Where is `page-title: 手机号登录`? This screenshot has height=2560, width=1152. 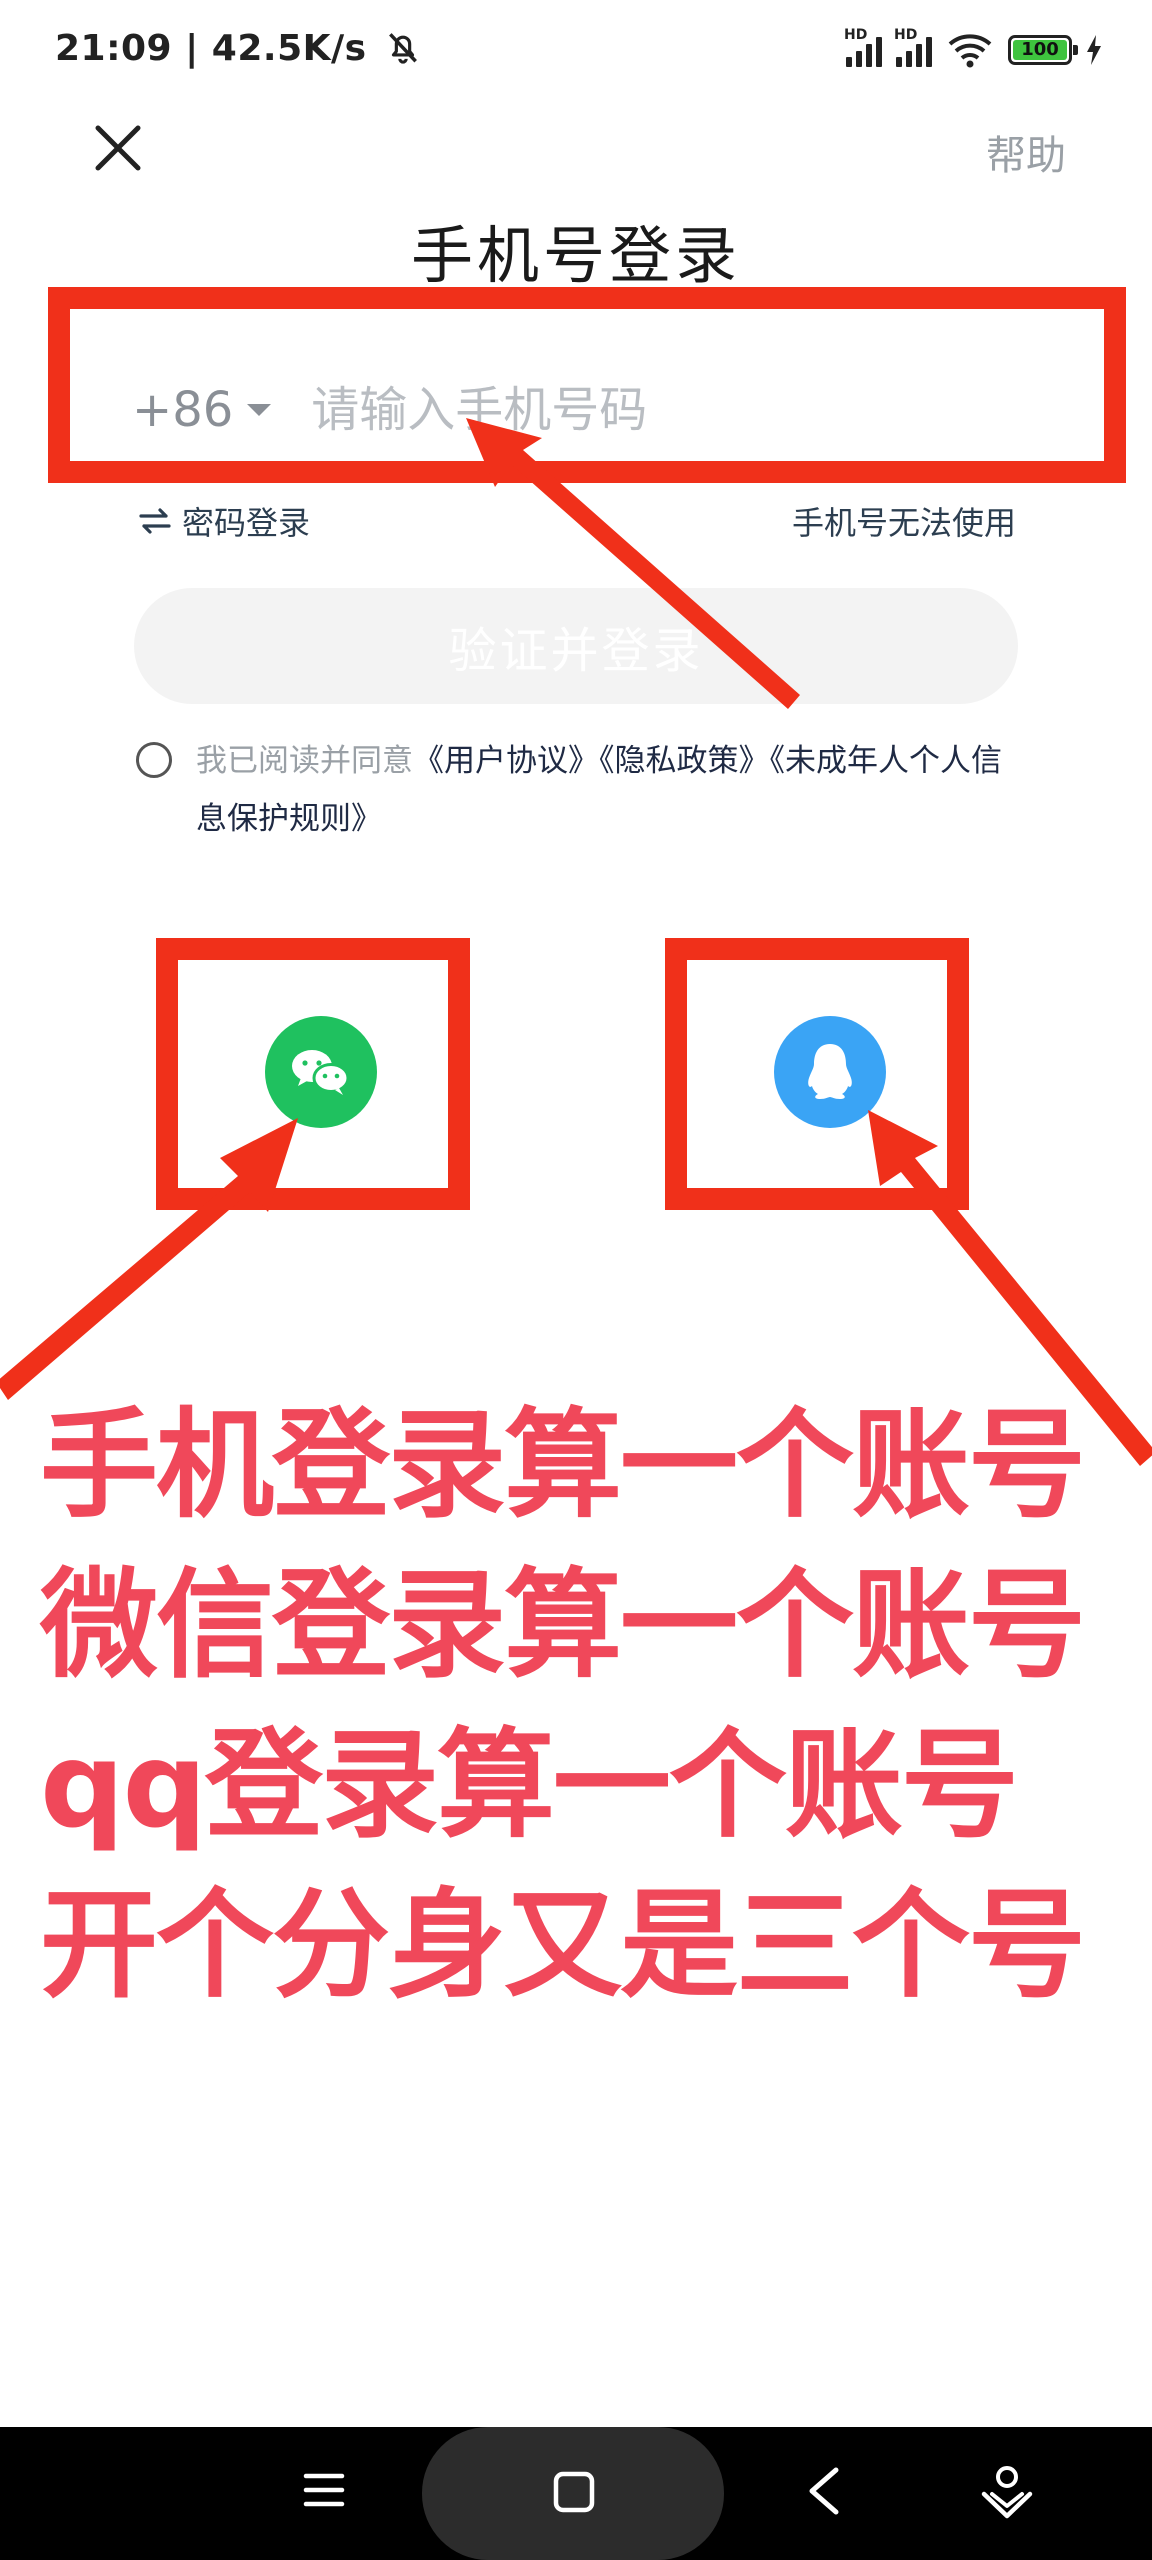 page-title: 手机号登录 is located at coordinates (575, 255).